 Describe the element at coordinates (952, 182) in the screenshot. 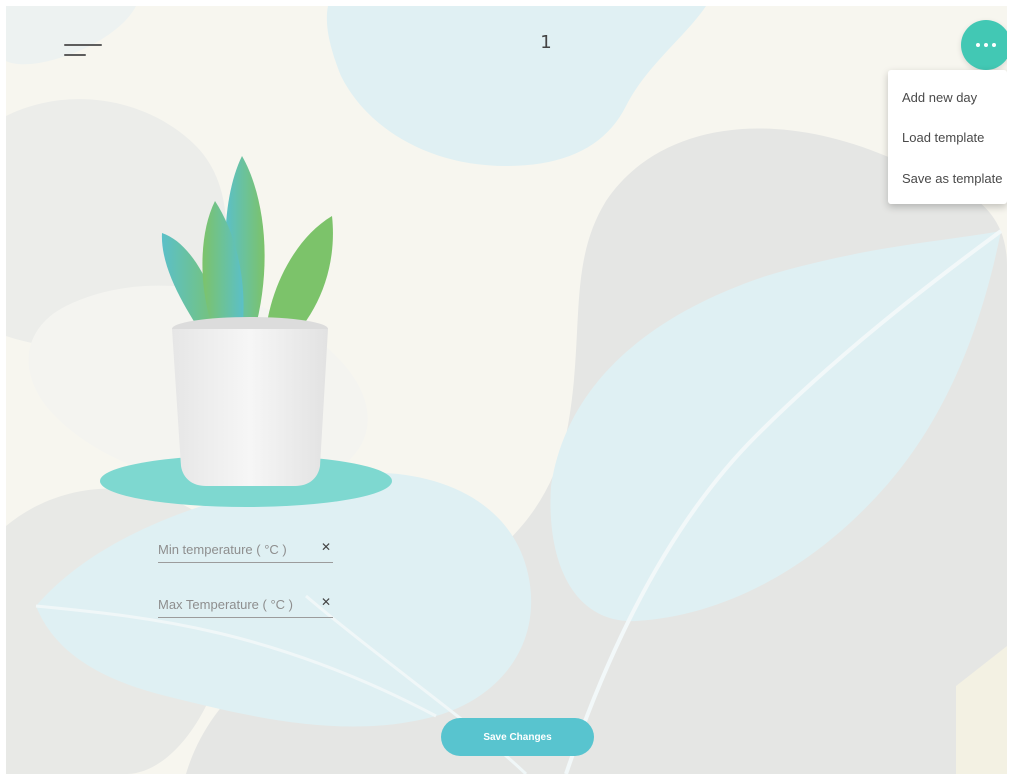

I see `menu-item-save-as-template: Save as template` at that location.